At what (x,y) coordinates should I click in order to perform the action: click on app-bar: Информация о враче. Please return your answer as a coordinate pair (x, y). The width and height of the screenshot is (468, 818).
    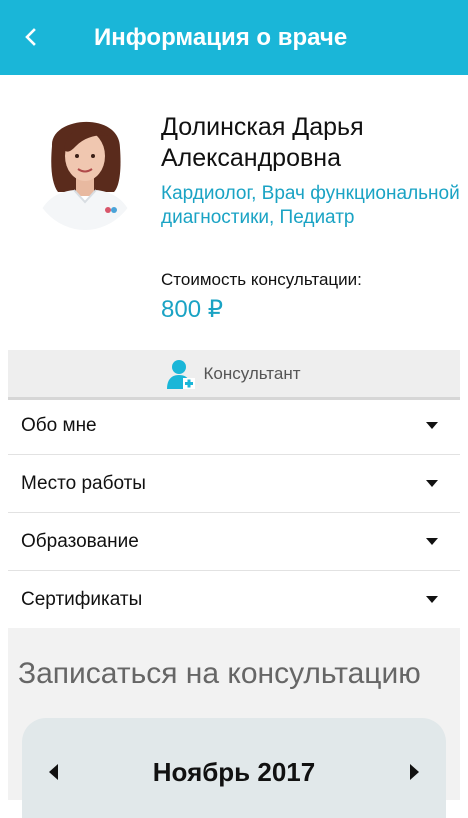
    Looking at the image, I should click on (234, 37).